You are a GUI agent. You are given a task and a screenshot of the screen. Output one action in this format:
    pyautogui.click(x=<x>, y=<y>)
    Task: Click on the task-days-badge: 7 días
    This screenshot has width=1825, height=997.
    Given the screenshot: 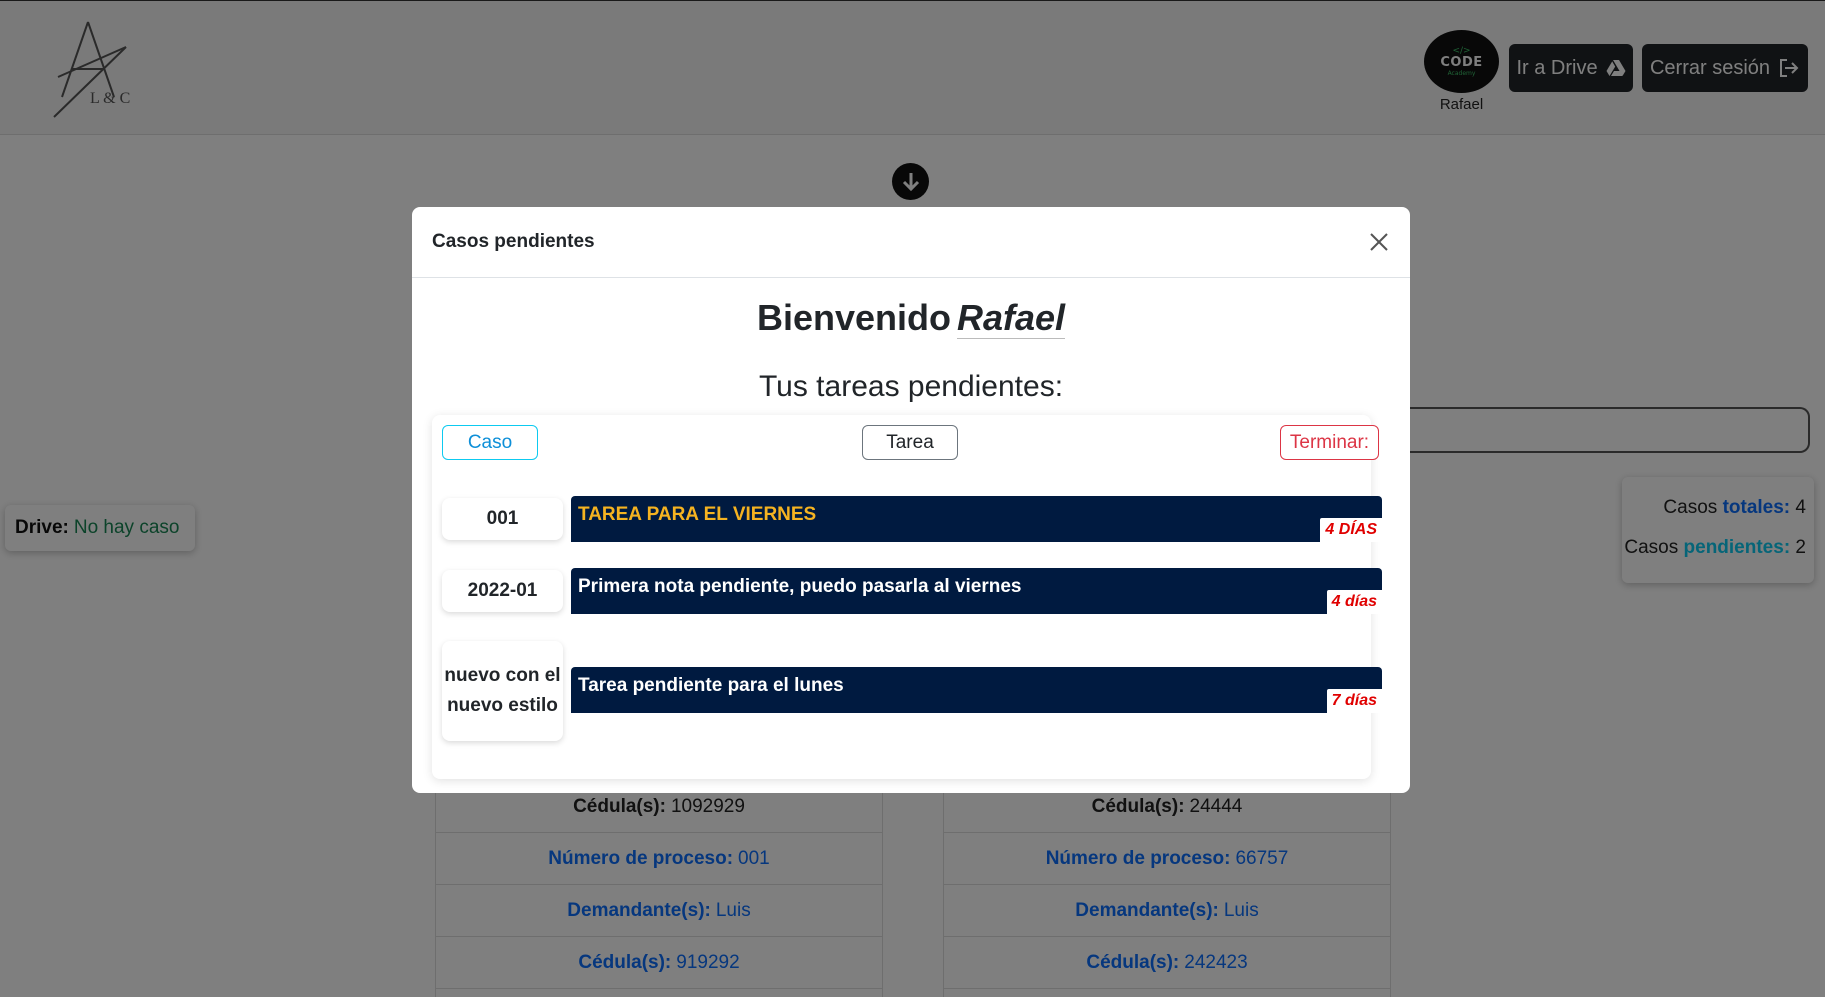 What is the action you would take?
    pyautogui.click(x=1354, y=701)
    